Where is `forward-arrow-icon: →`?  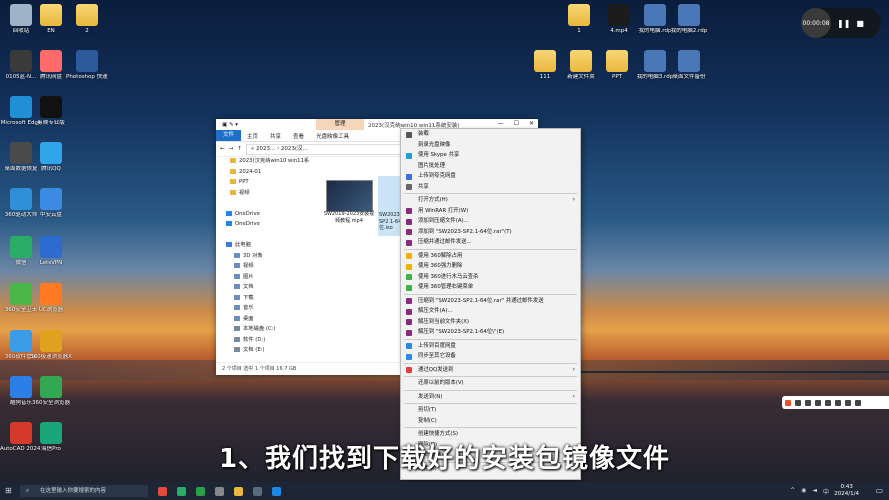 forward-arrow-icon: → is located at coordinates (231, 149).